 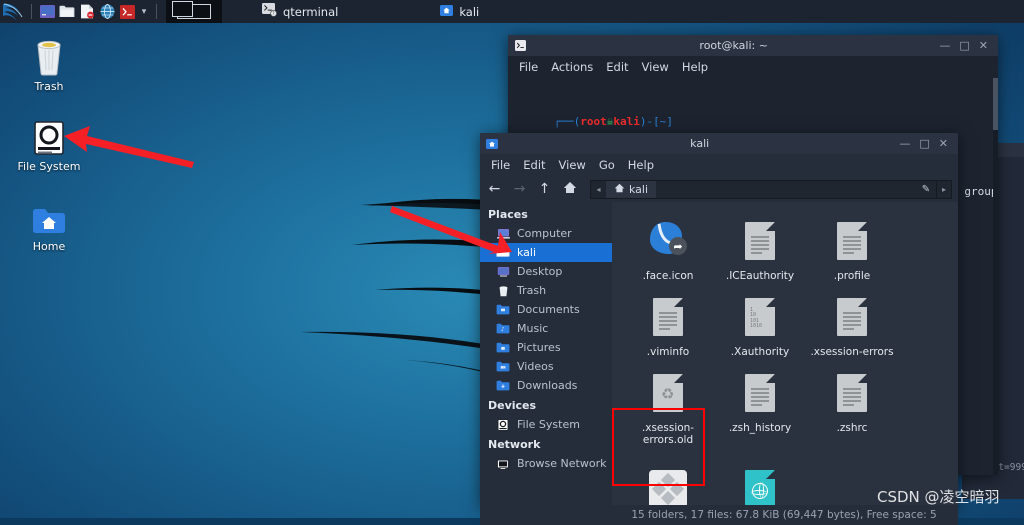 What do you see at coordinates (503, 328) in the screenshot?
I see `folder-music-icon: ♪` at bounding box center [503, 328].